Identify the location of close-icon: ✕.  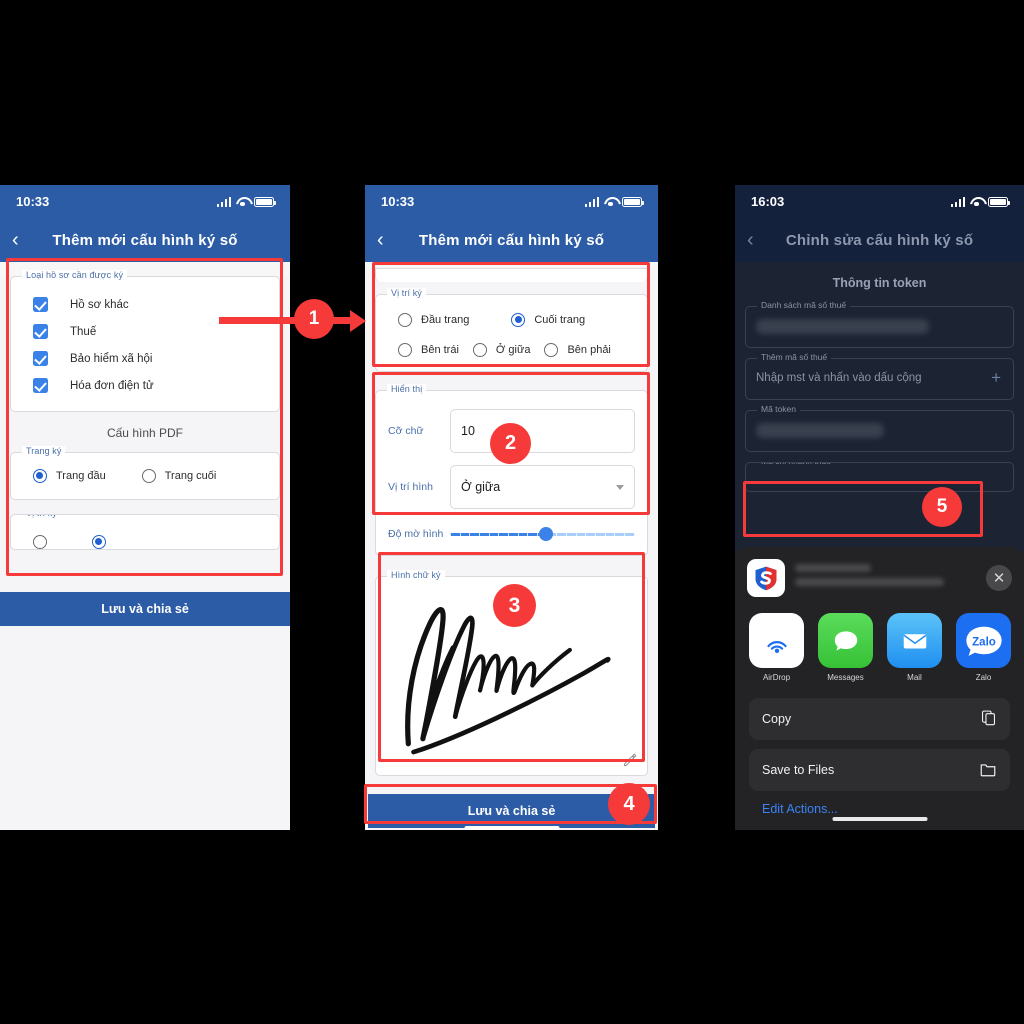
(999, 578).